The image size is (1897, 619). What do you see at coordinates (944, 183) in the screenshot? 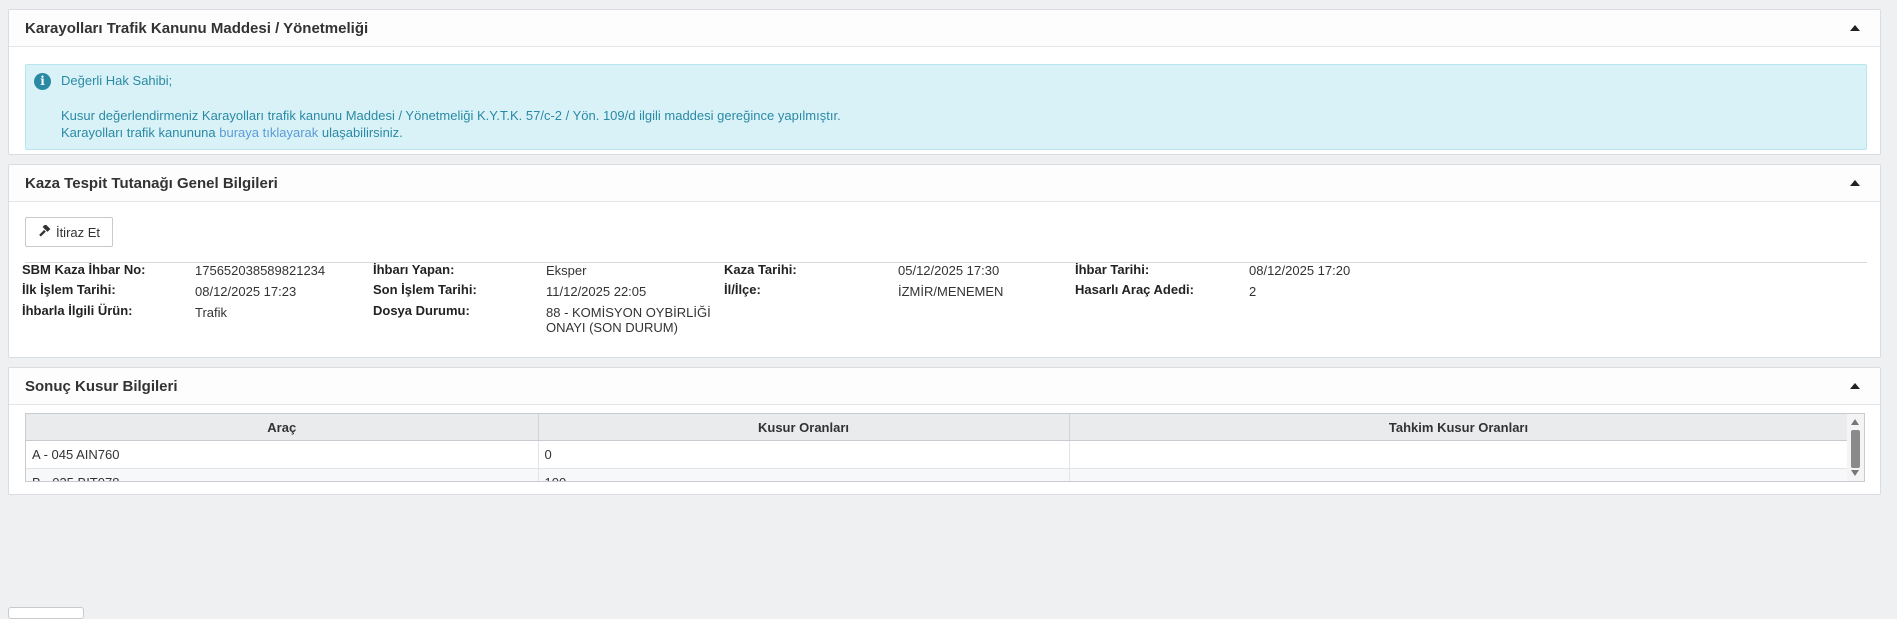
I see `accident-report-panel-header: Kaza Tespit Tutanağı Genel Bilgileri` at bounding box center [944, 183].